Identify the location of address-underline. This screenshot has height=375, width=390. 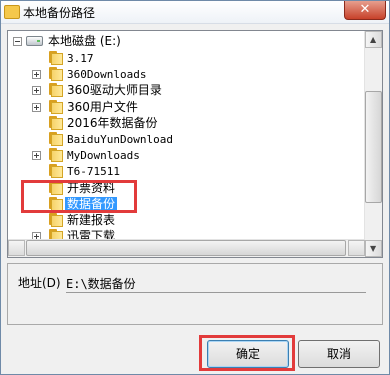
(216, 292).